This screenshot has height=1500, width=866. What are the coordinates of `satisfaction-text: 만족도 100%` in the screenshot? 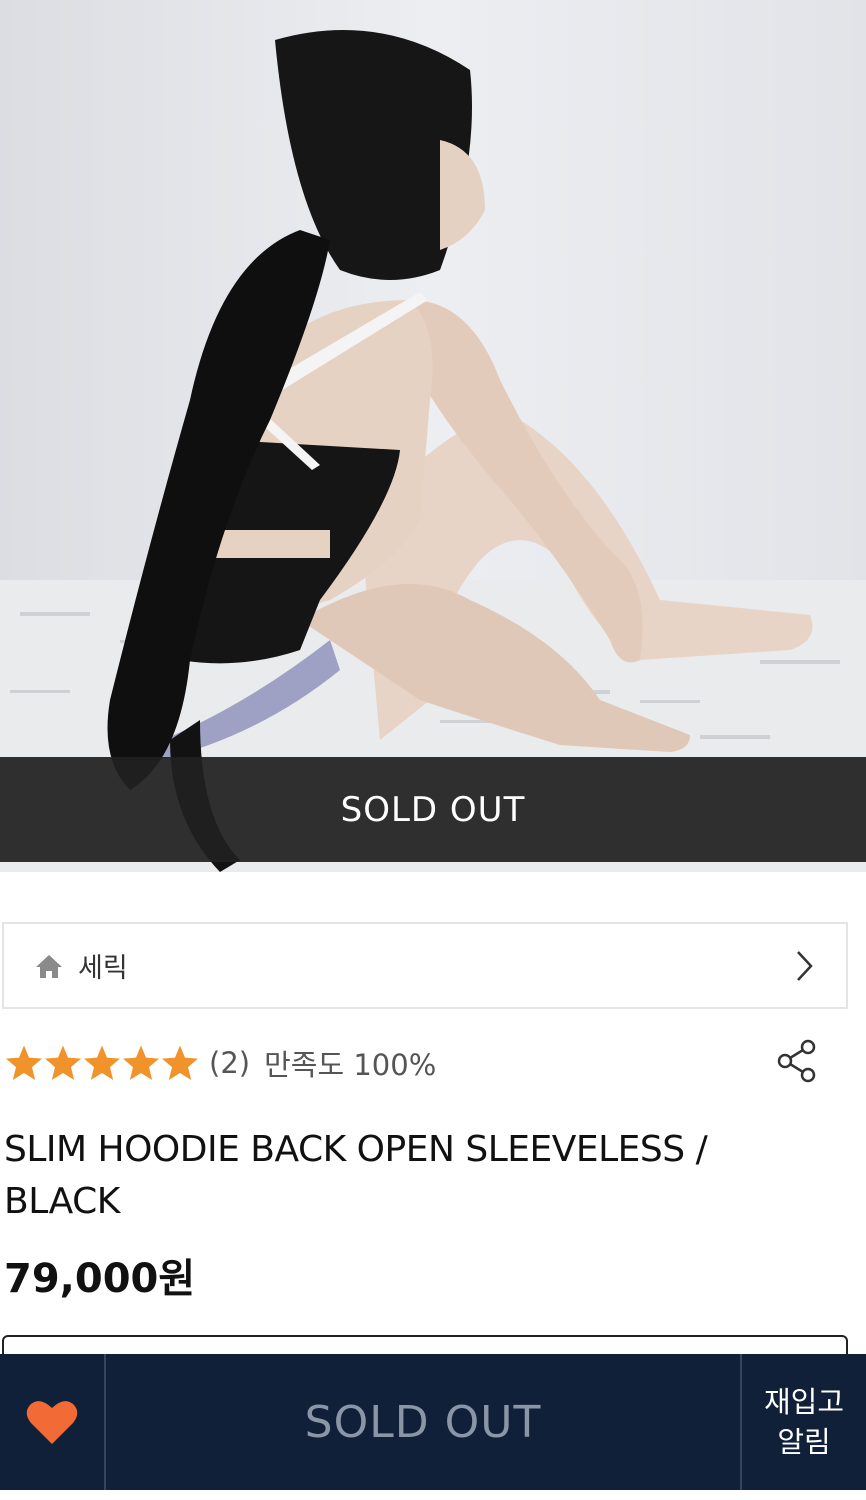 It's located at (350, 1065).